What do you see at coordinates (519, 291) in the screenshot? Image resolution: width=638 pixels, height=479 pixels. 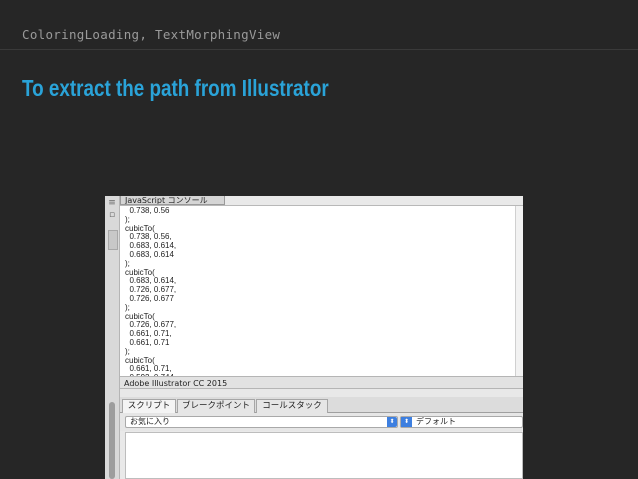 I see `console-scrollbar` at bounding box center [519, 291].